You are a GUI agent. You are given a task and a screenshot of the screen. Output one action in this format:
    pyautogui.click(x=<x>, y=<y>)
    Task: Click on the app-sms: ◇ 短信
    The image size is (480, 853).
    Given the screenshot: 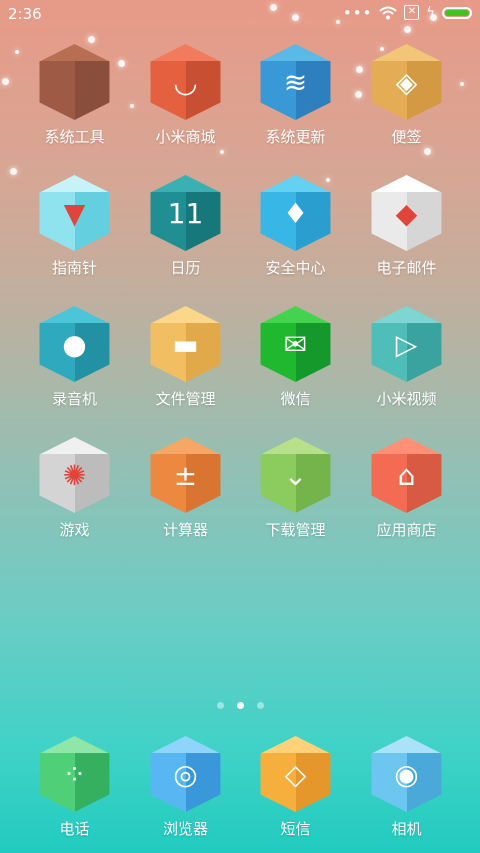 What is the action you would take?
    pyautogui.click(x=295, y=792)
    